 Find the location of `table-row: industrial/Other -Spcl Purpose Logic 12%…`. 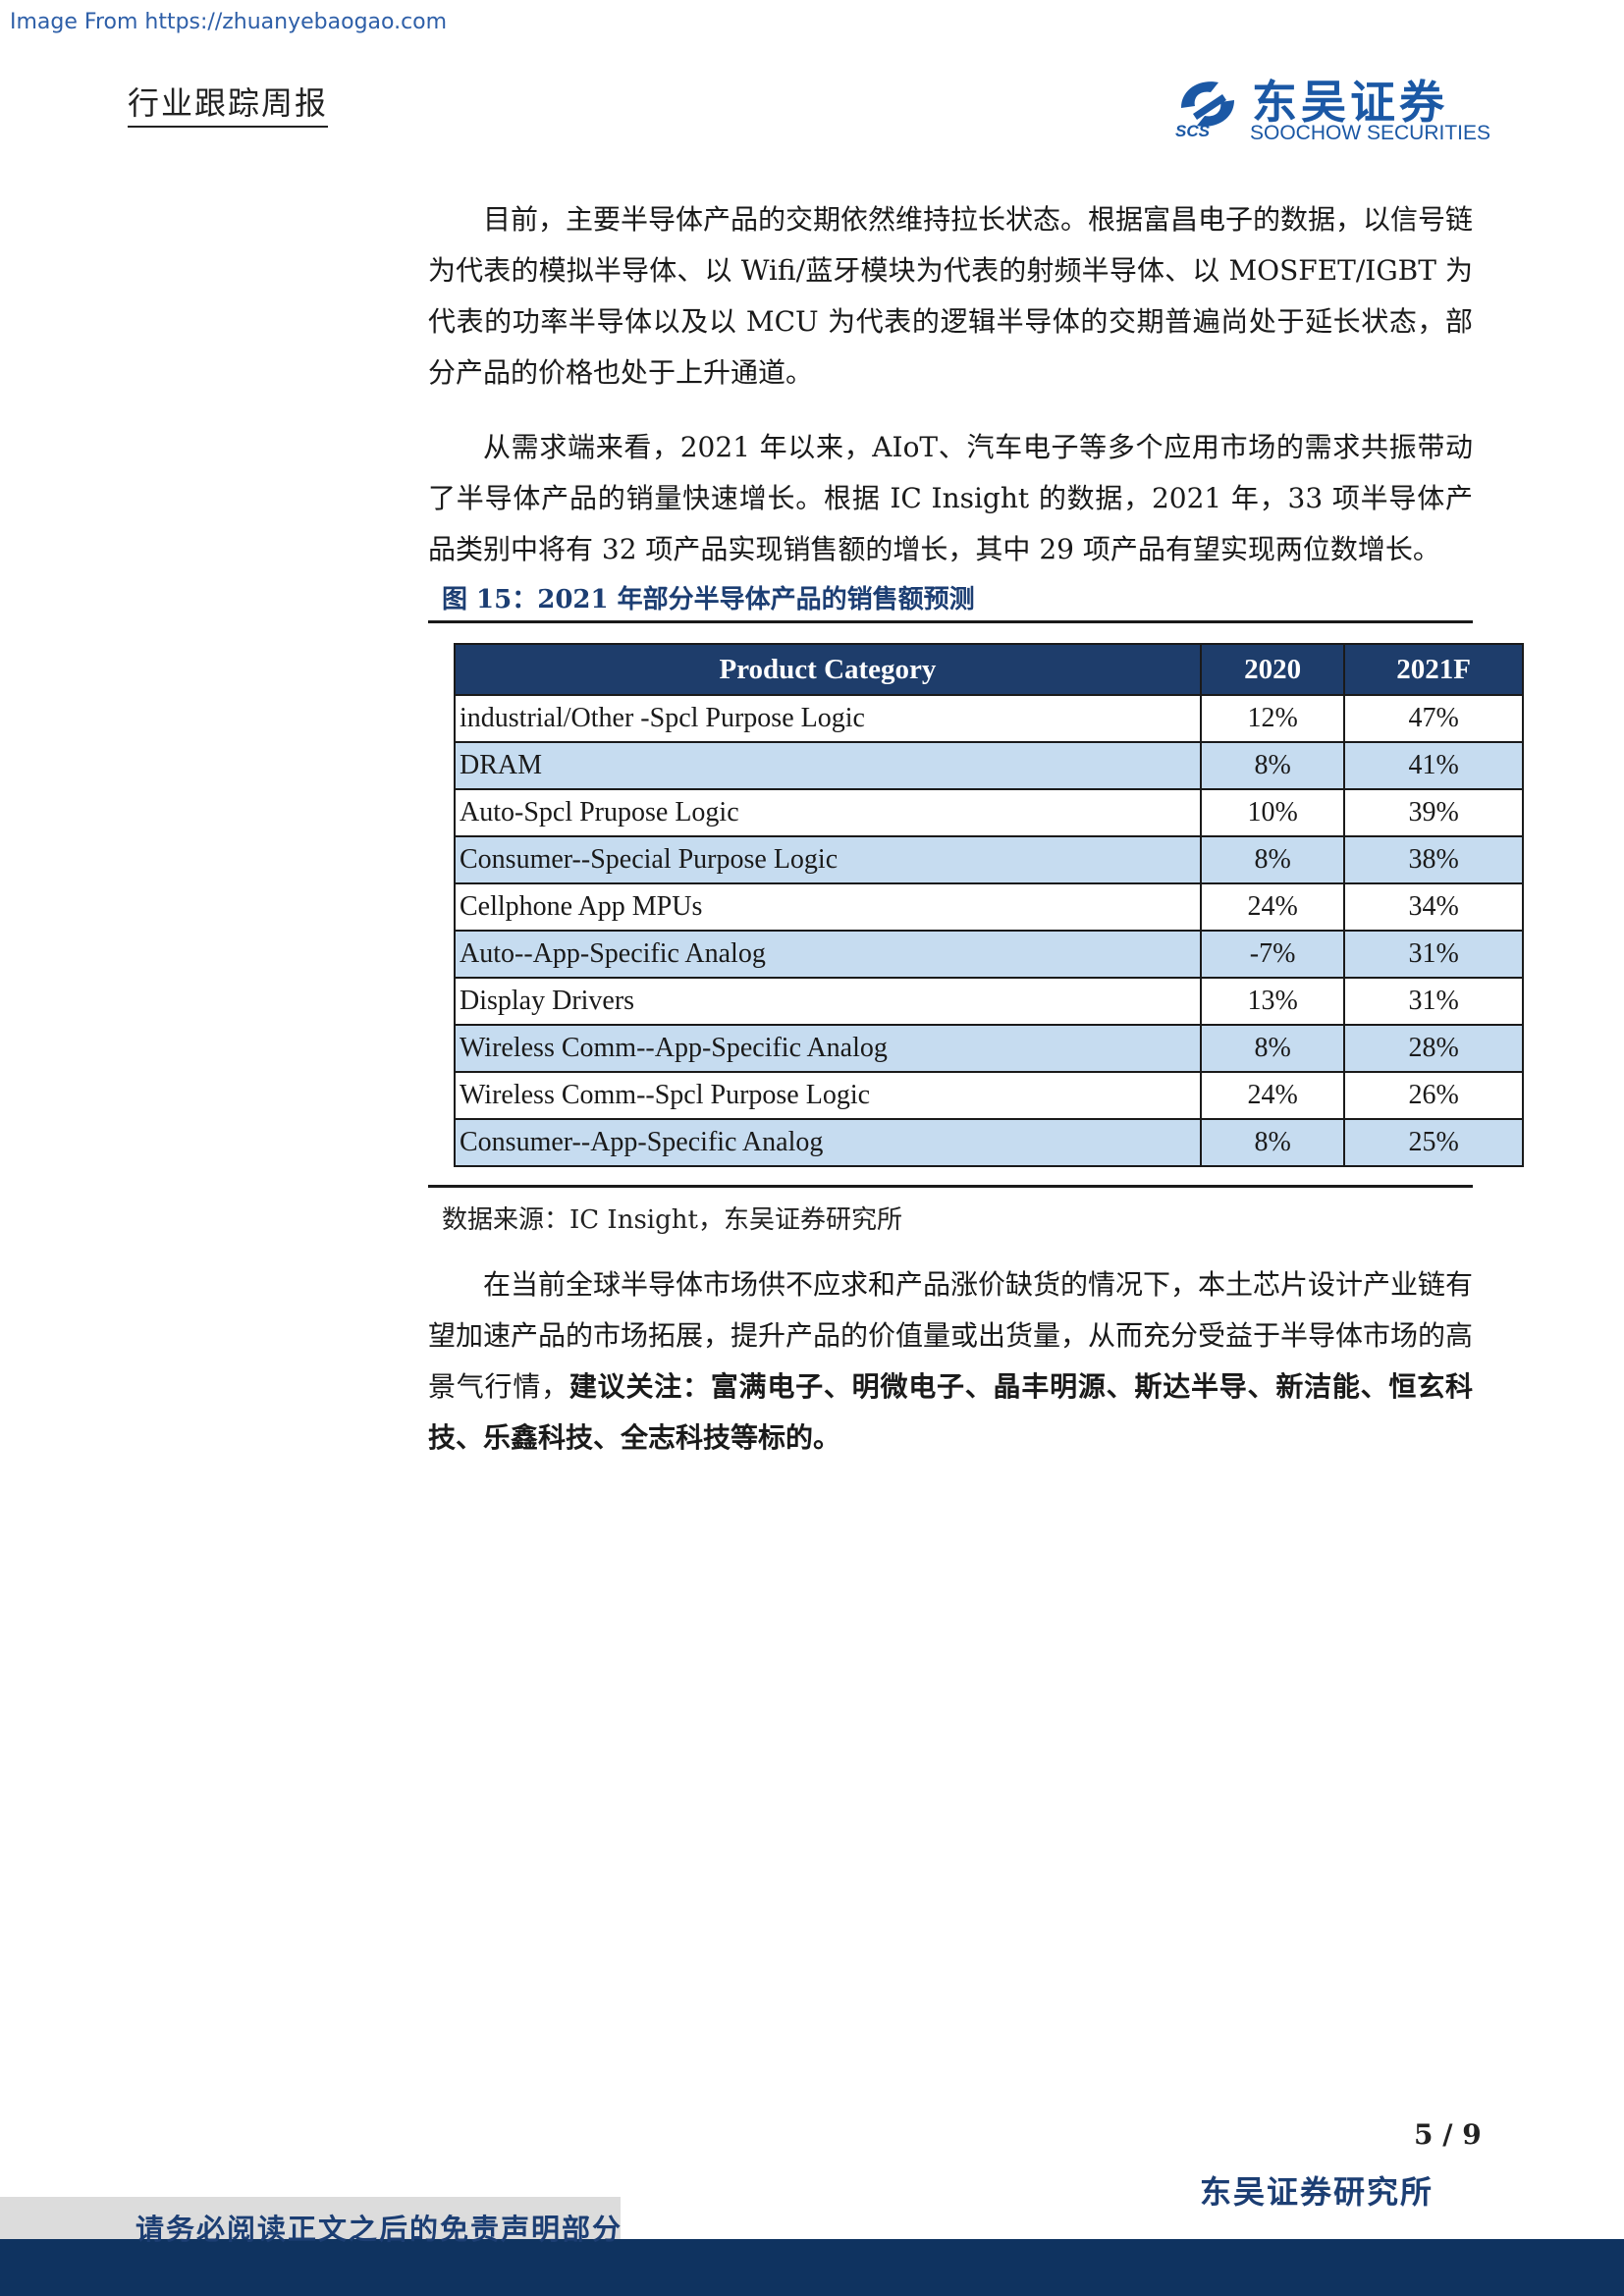

table-row: industrial/Other -Spcl Purpose Logic 12%… is located at coordinates (989, 719).